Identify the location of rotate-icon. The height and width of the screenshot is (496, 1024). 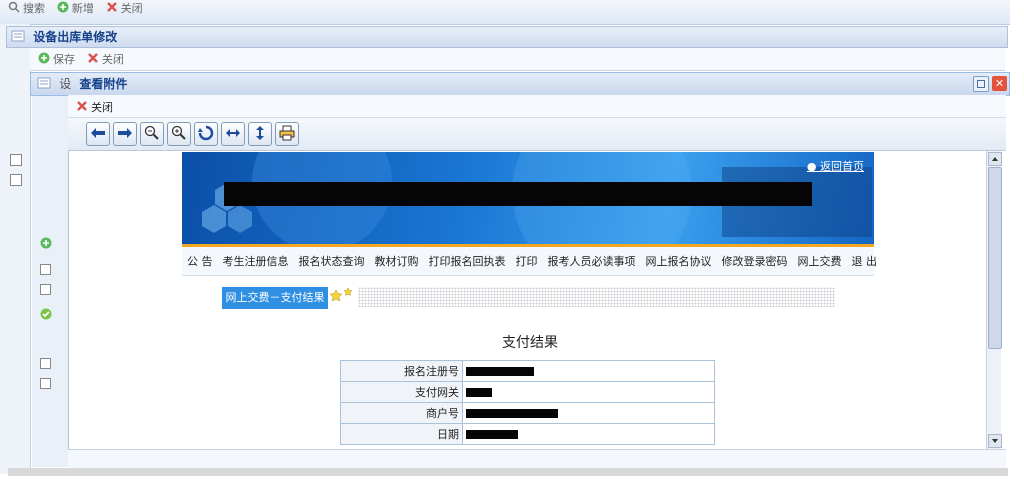
(206, 134).